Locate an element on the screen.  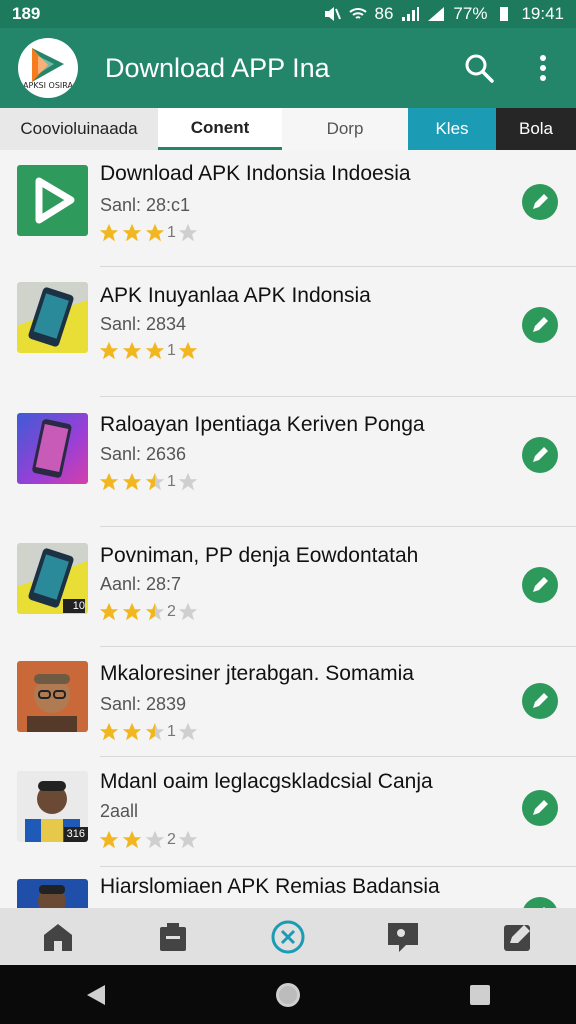
nav-home-button is located at coordinates (58, 937).